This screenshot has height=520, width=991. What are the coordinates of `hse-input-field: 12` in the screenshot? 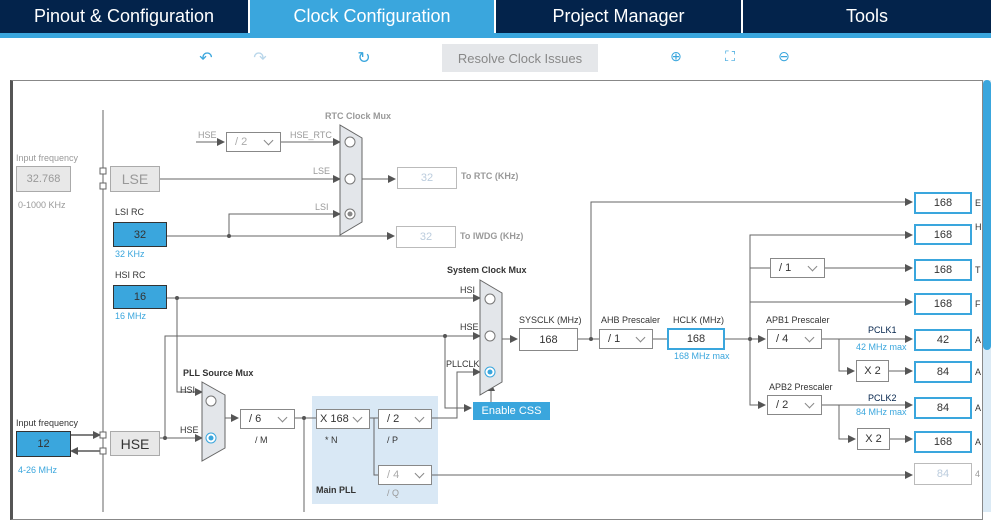 It's located at (43, 444).